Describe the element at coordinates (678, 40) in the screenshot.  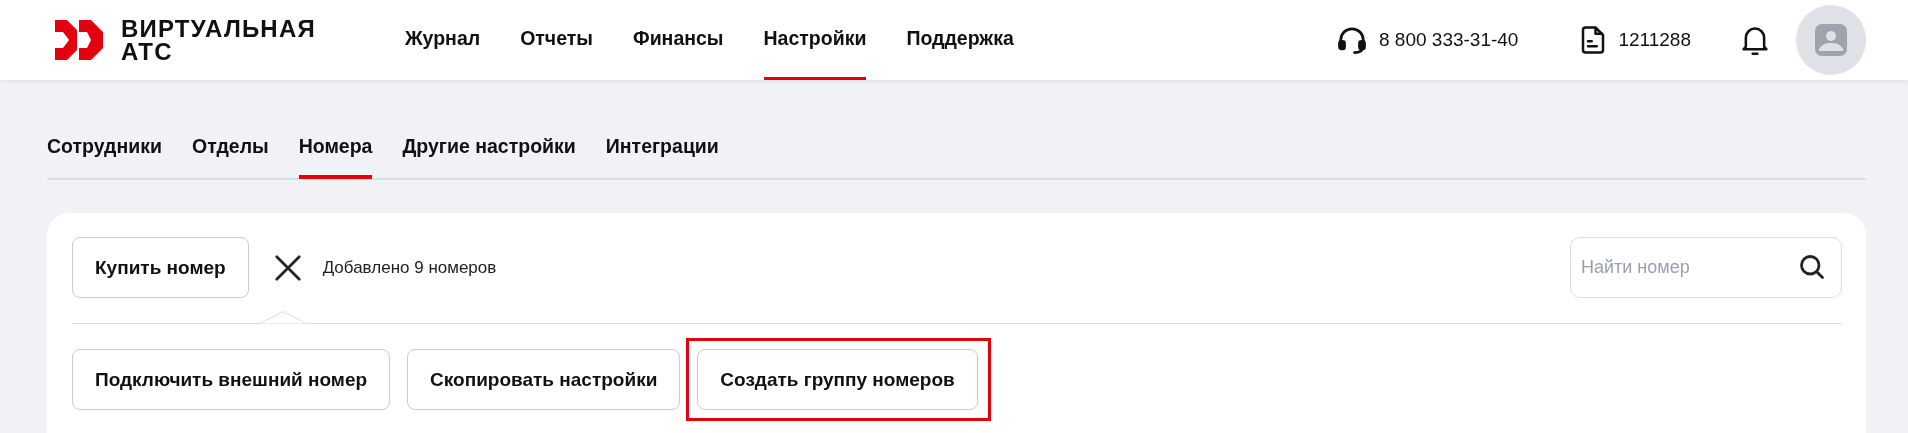
I see `nav-tab: Финансы` at that location.